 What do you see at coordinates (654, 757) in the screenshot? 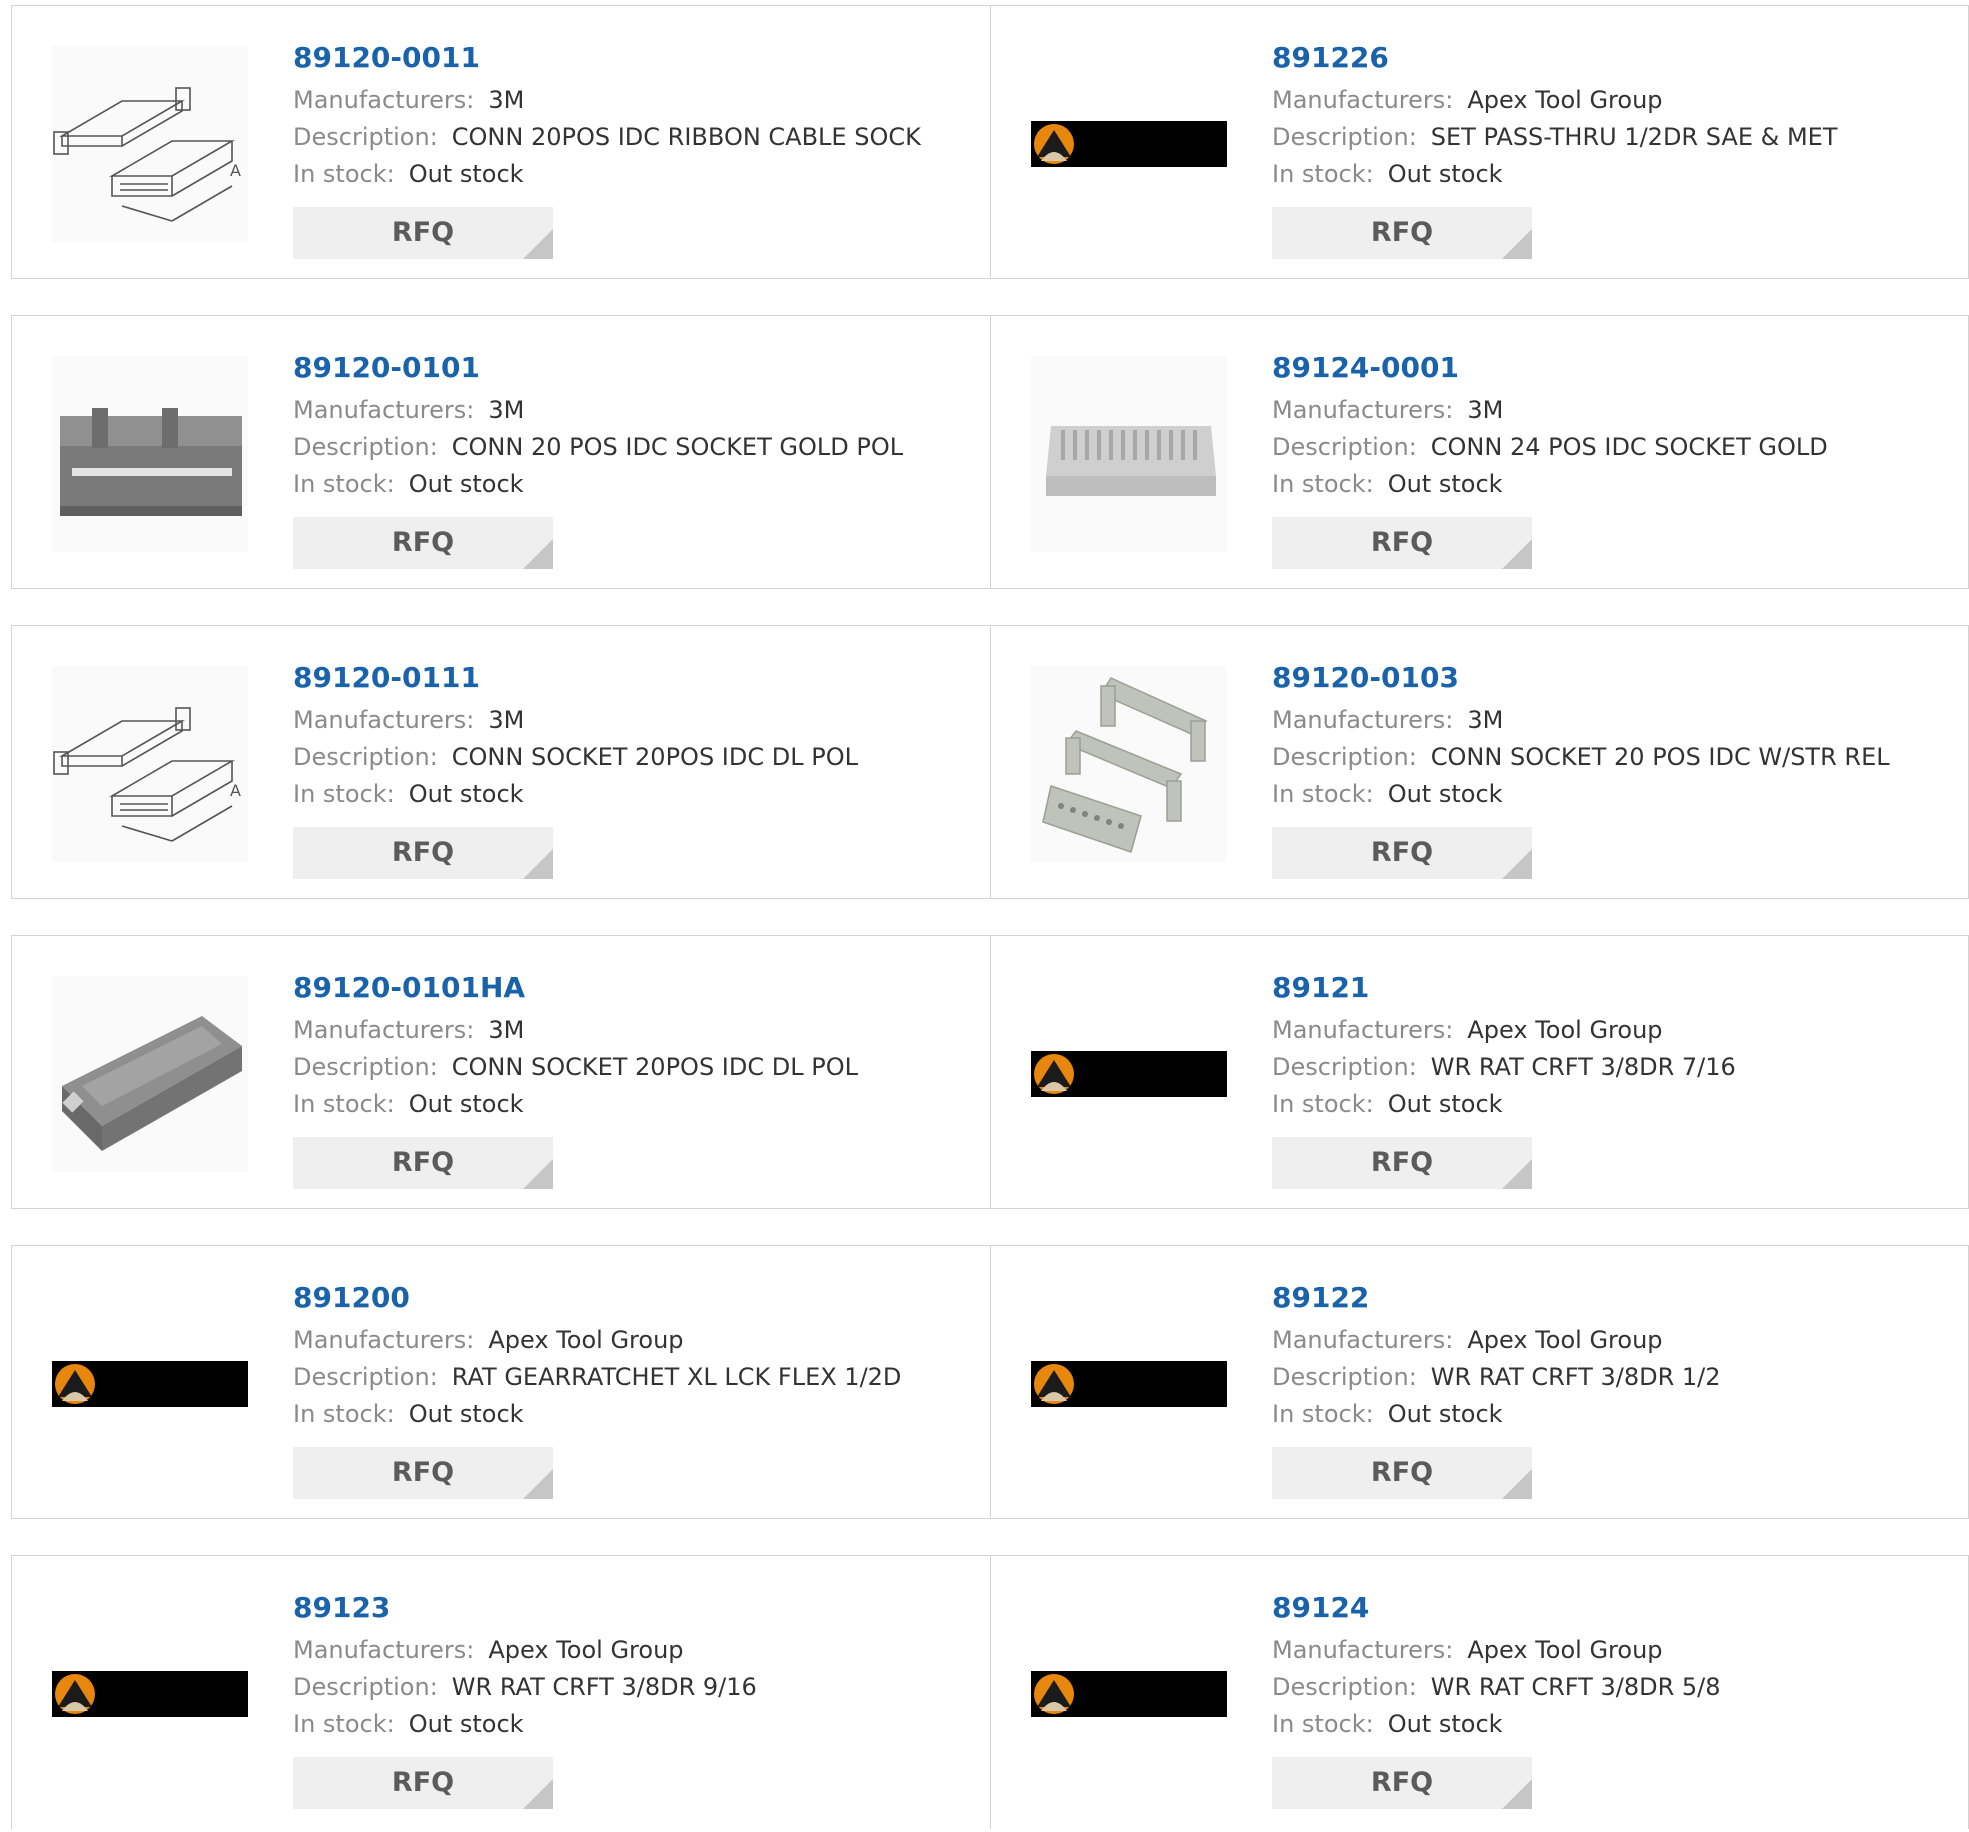
I see `description-value: CONN SOCKET 20POS IDC DL POL` at bounding box center [654, 757].